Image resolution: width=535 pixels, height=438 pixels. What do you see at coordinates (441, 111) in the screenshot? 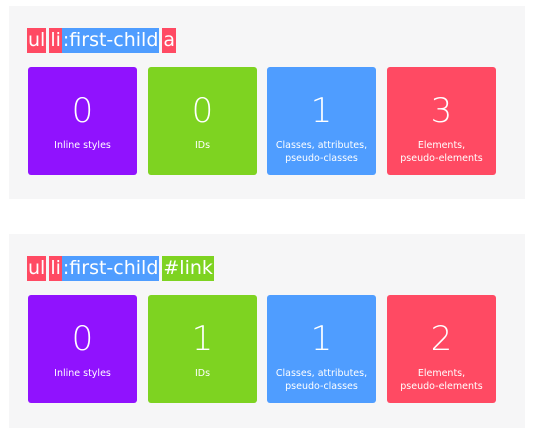
I see `card-value: 3` at bounding box center [441, 111].